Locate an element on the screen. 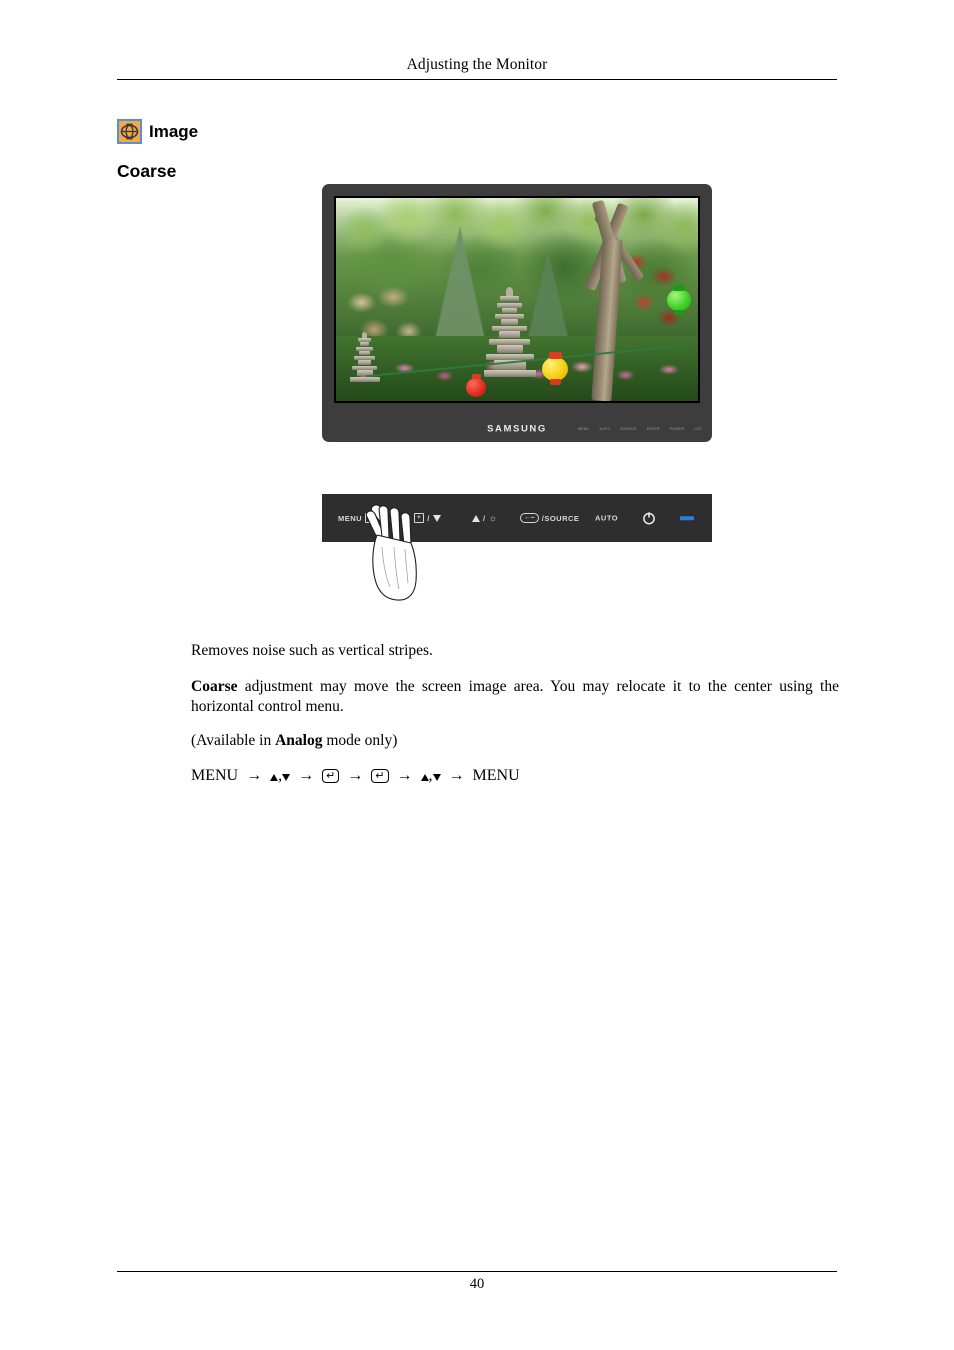 The width and height of the screenshot is (954, 1350). paragraph-description: Removes noise such as vertical stripes. is located at coordinates (312, 650).